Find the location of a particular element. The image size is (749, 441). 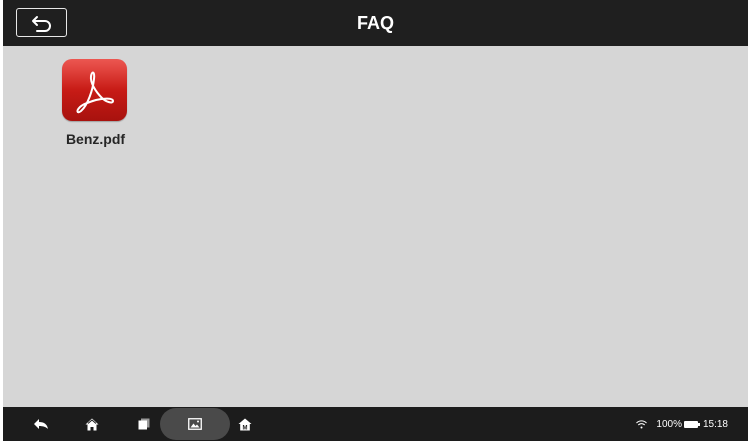

nav-home-button is located at coordinates (92, 424).